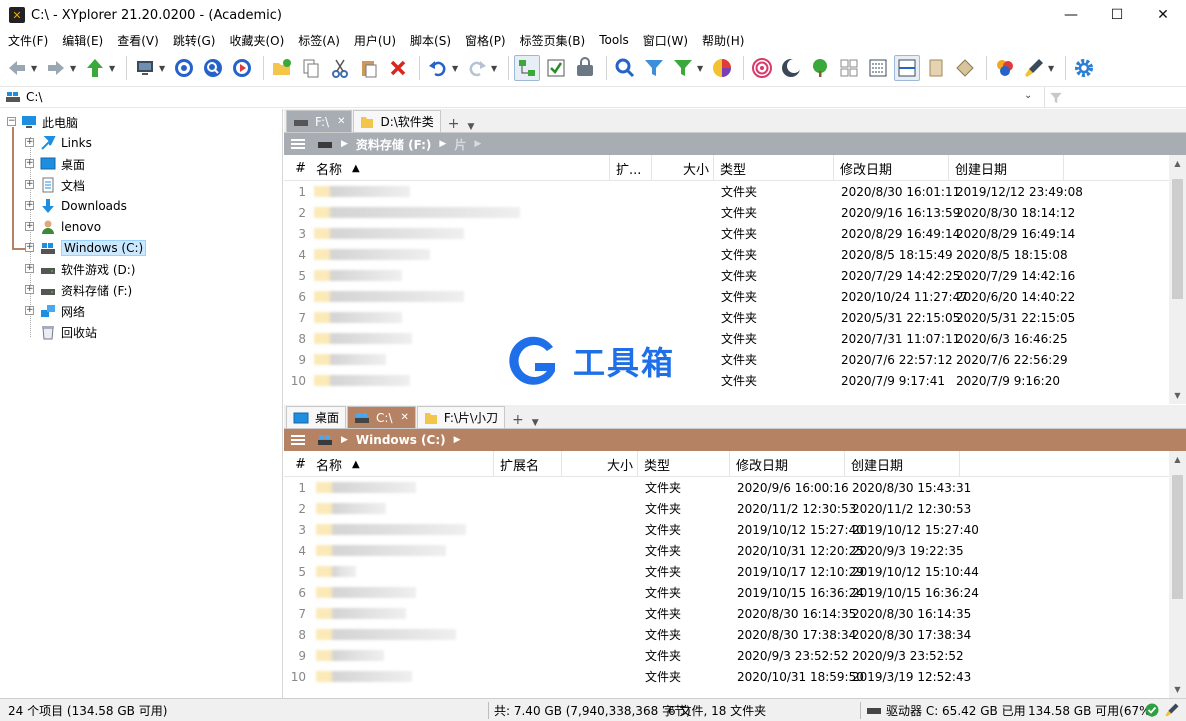 This screenshot has width=1186, height=721. What do you see at coordinates (726, 634) in the screenshot?
I see `table-row: 8 文件夹 2020/8/30 17:38:34 2020/8/30 17:38:34` at bounding box center [726, 634].